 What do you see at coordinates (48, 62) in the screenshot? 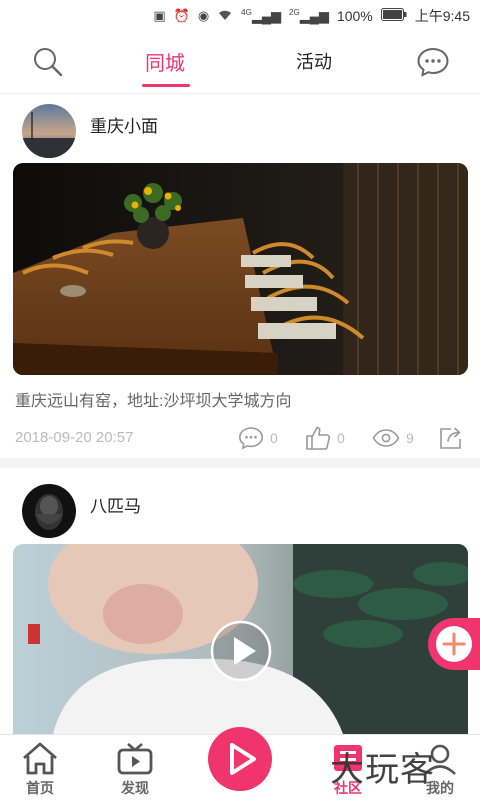
I see `search-icon` at bounding box center [48, 62].